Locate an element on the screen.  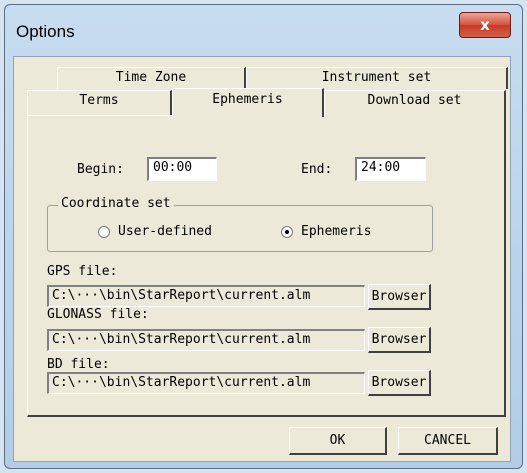
window-title: Options is located at coordinates (45, 31).